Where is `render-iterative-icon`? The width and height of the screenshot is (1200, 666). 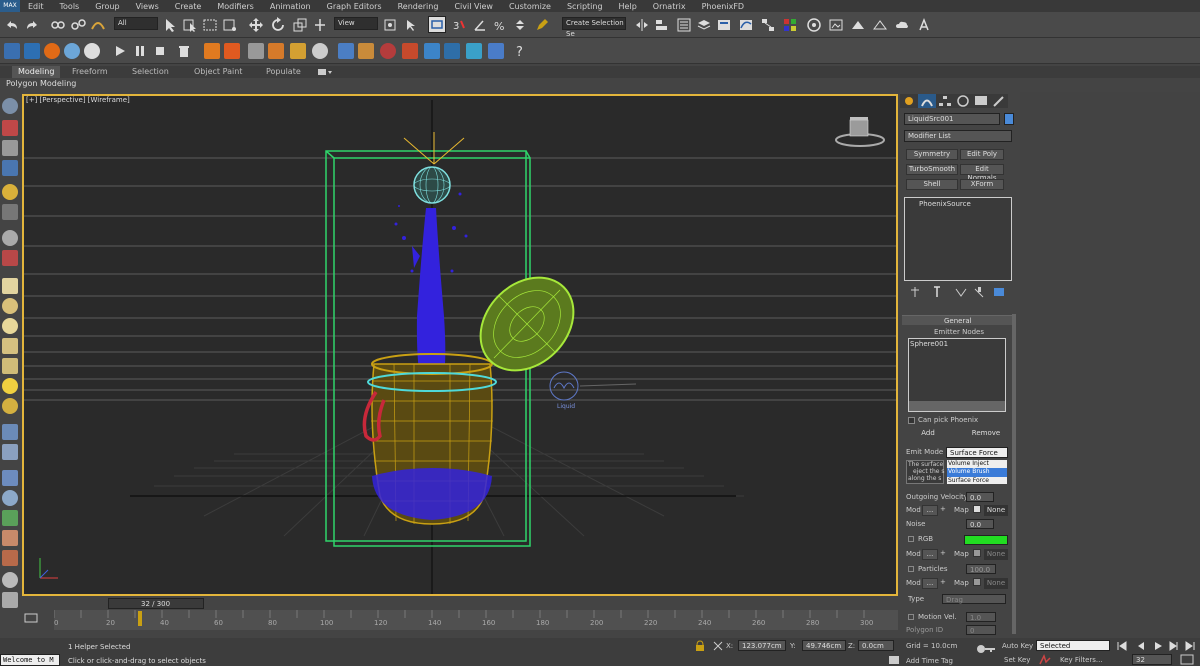
render-iterative-icon is located at coordinates (880, 25).